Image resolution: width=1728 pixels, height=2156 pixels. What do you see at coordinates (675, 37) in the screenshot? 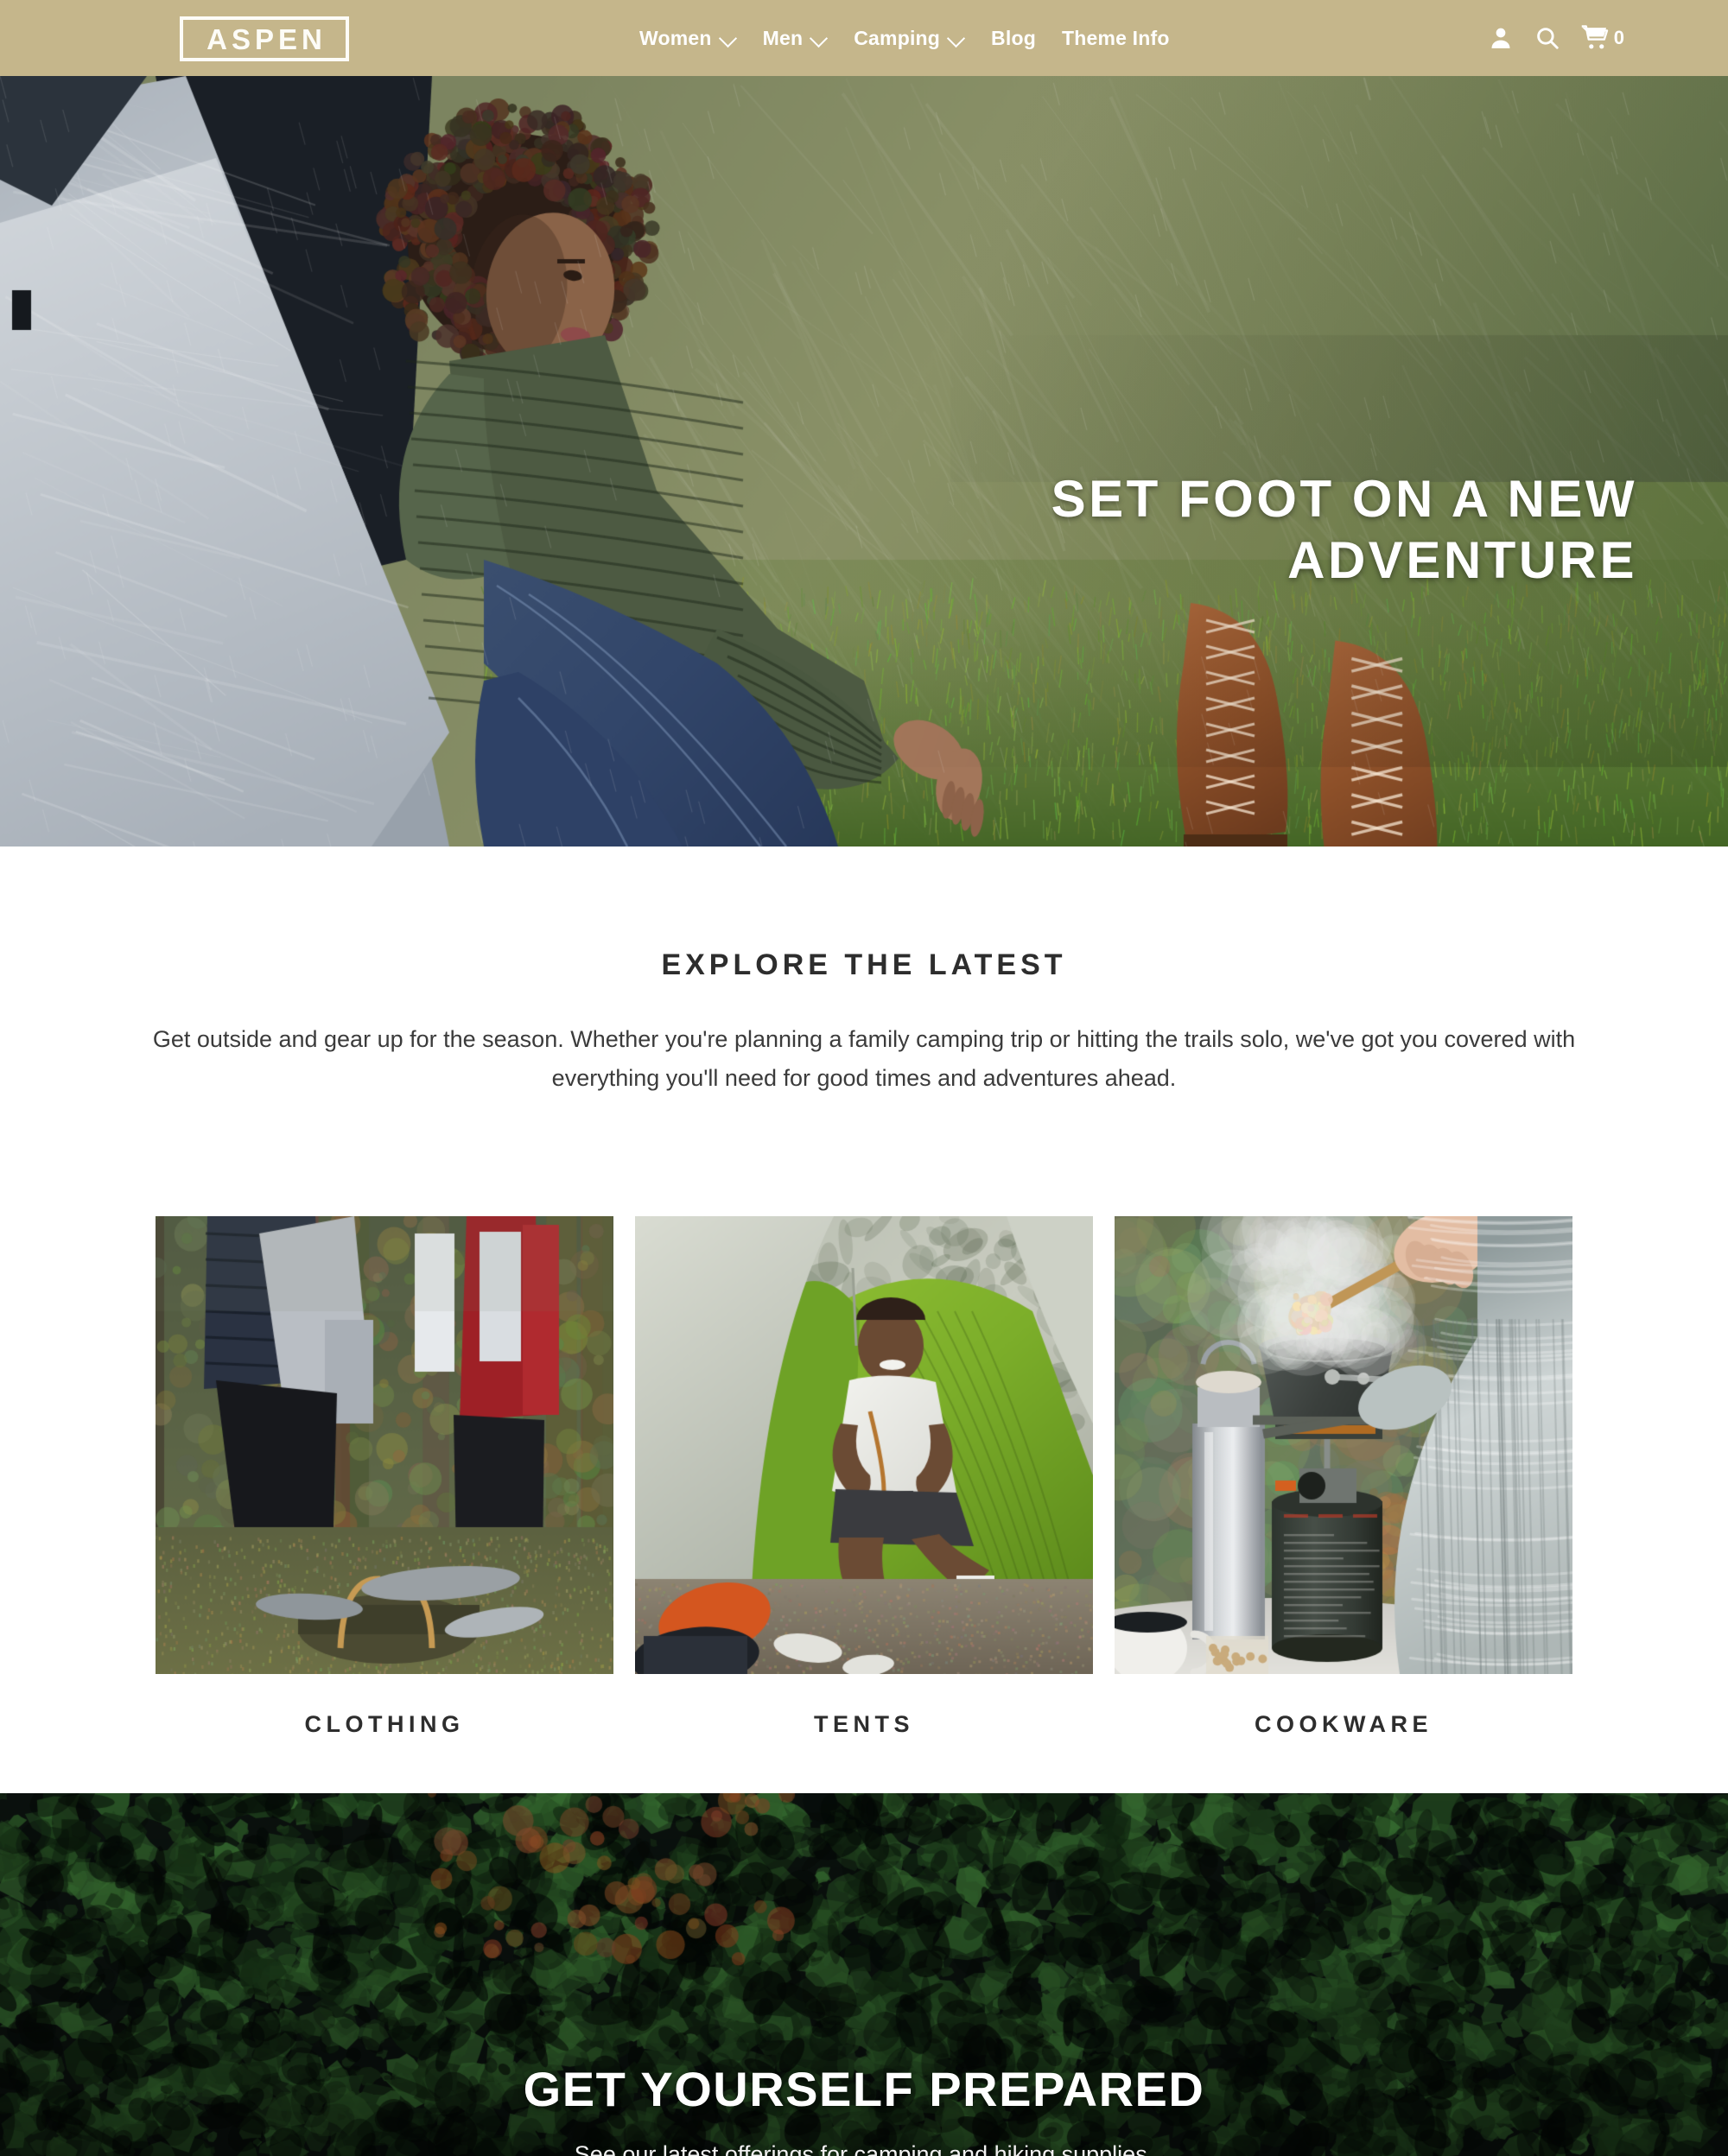
I see `nav-label: Women` at bounding box center [675, 37].